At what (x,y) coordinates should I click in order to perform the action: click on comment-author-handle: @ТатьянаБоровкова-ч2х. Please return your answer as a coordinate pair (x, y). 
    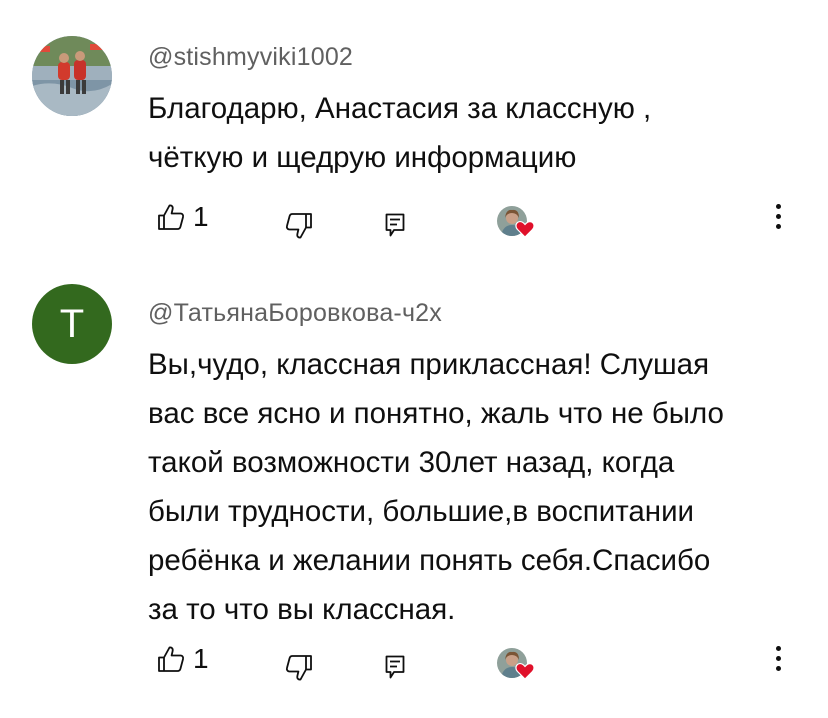
    Looking at the image, I should click on (295, 313).